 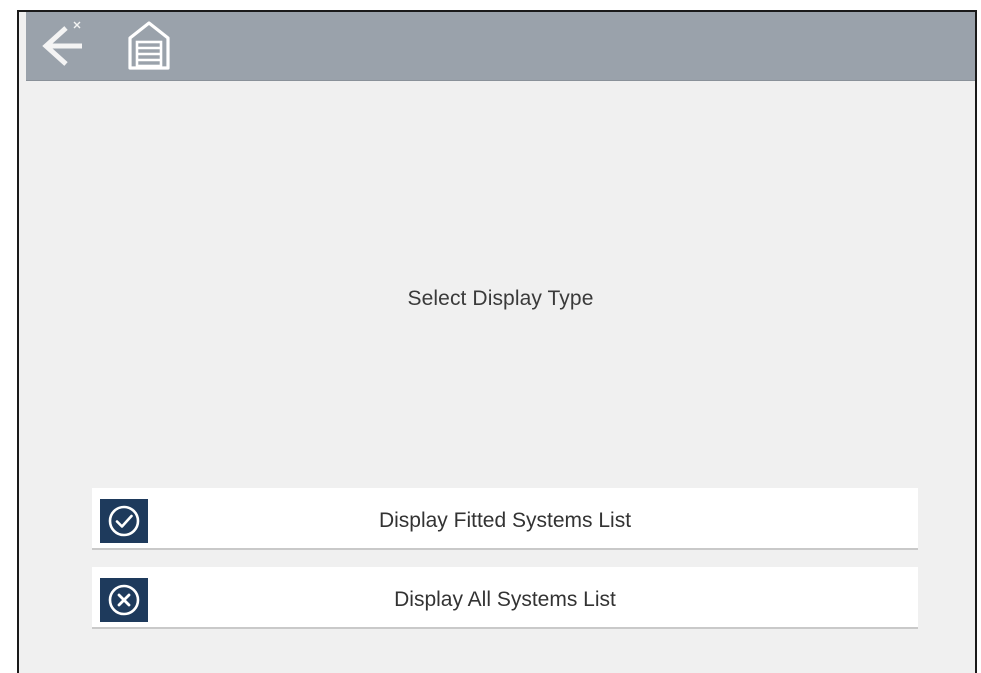 I want to click on top-toolbar, so click(x=500, y=46).